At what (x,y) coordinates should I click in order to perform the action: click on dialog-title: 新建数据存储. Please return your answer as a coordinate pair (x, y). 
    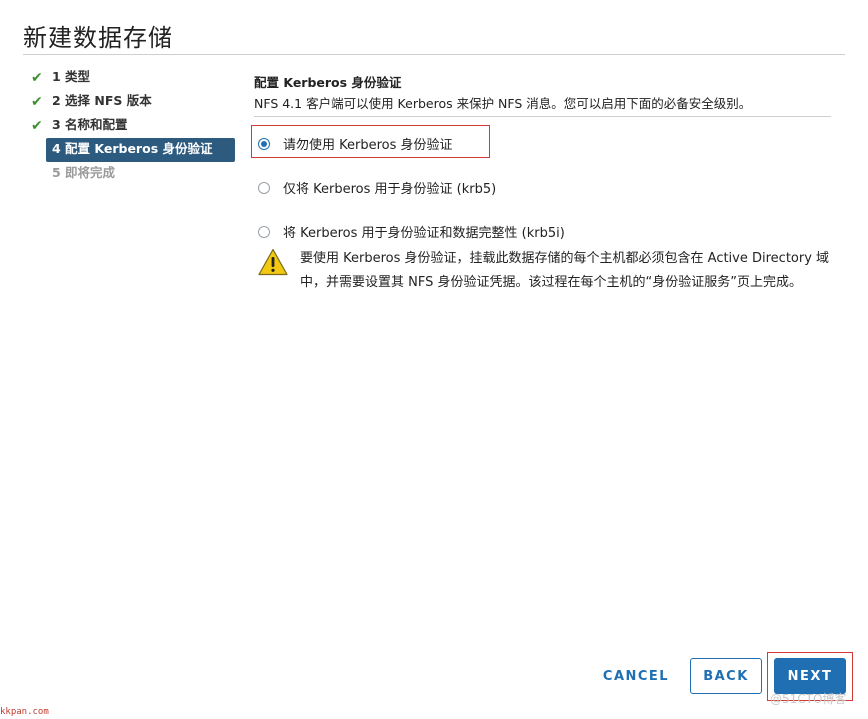
    Looking at the image, I should click on (98, 38).